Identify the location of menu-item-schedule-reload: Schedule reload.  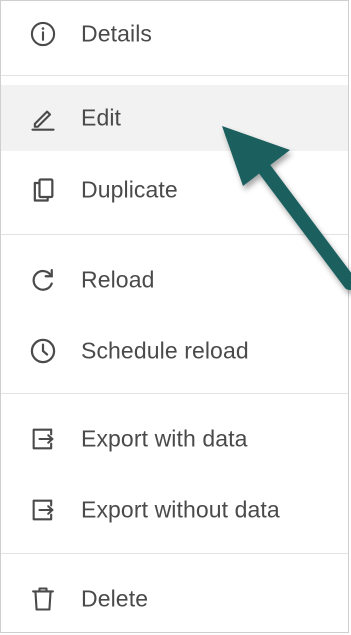
(174, 351).